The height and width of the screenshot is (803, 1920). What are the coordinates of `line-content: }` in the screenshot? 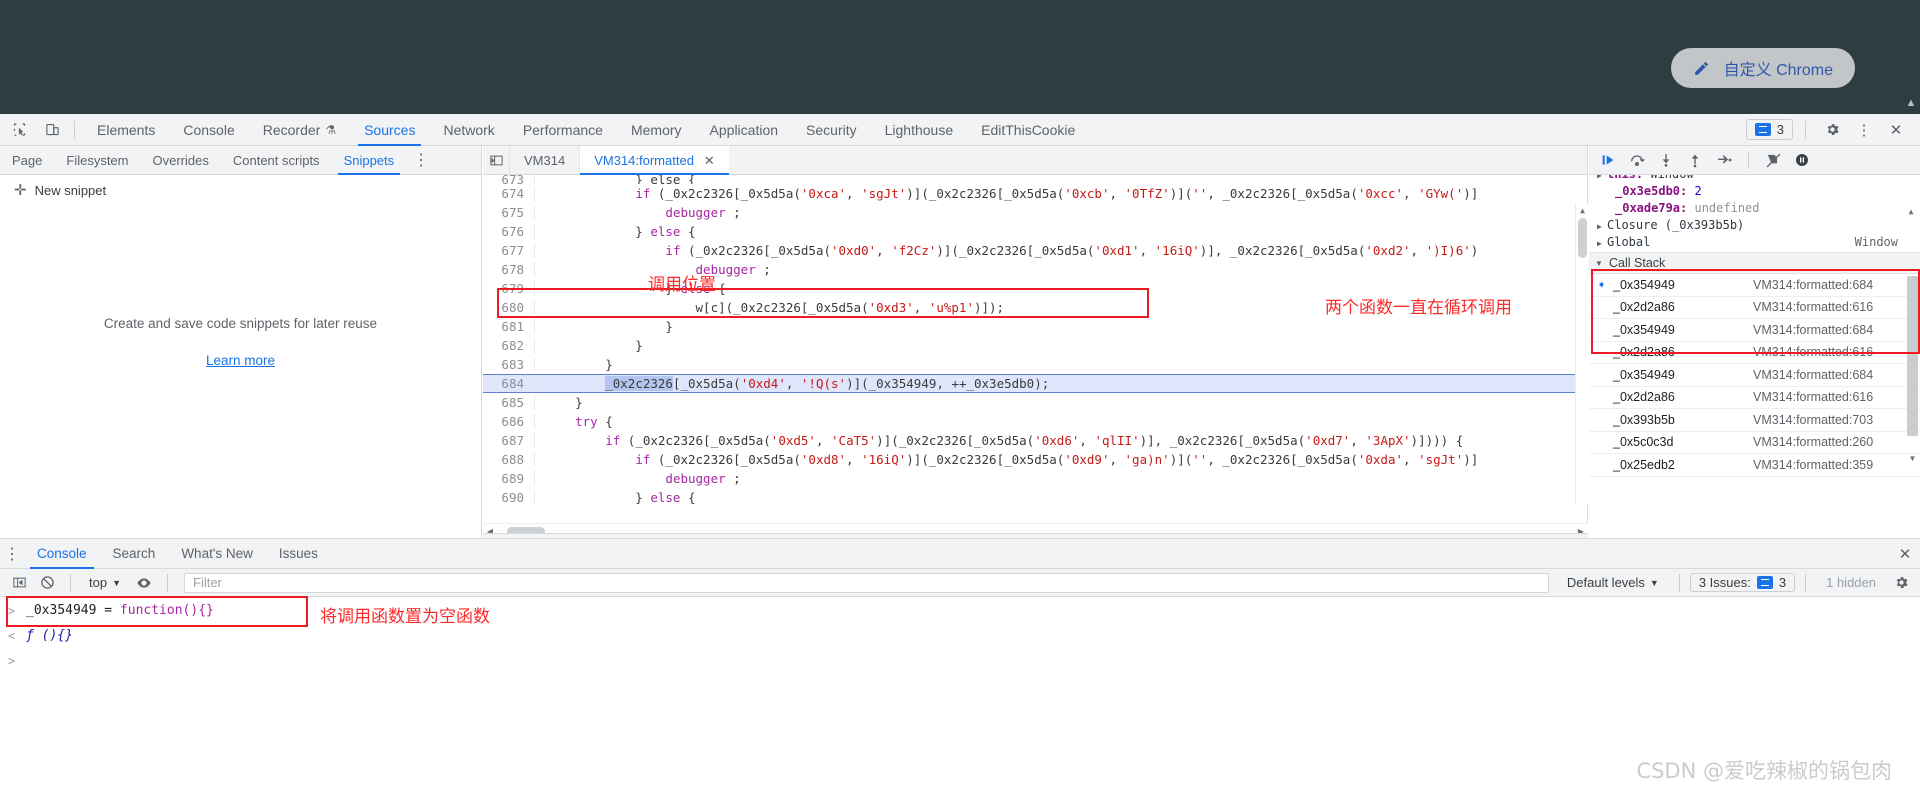 It's located at (579, 364).